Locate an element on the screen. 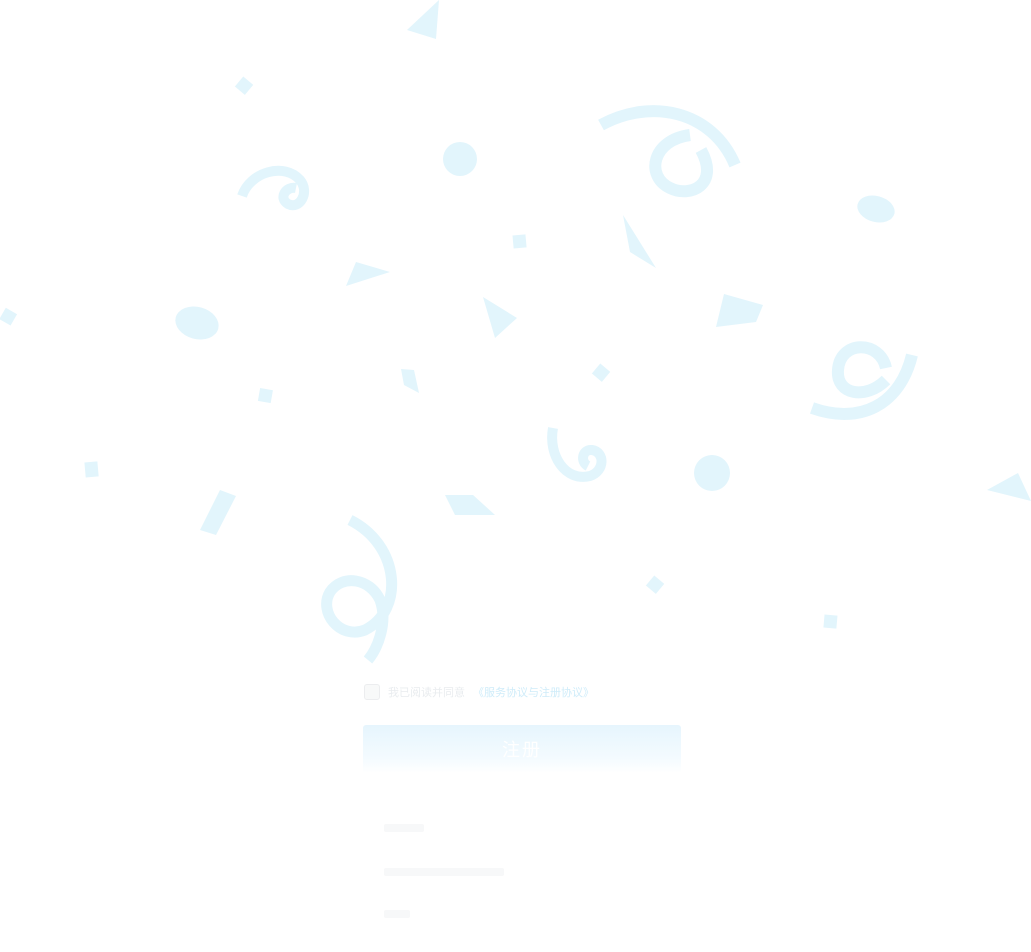  agreement-row: 我已阅读并同意 《服务协议与注册协议》 is located at coordinates (479, 692).